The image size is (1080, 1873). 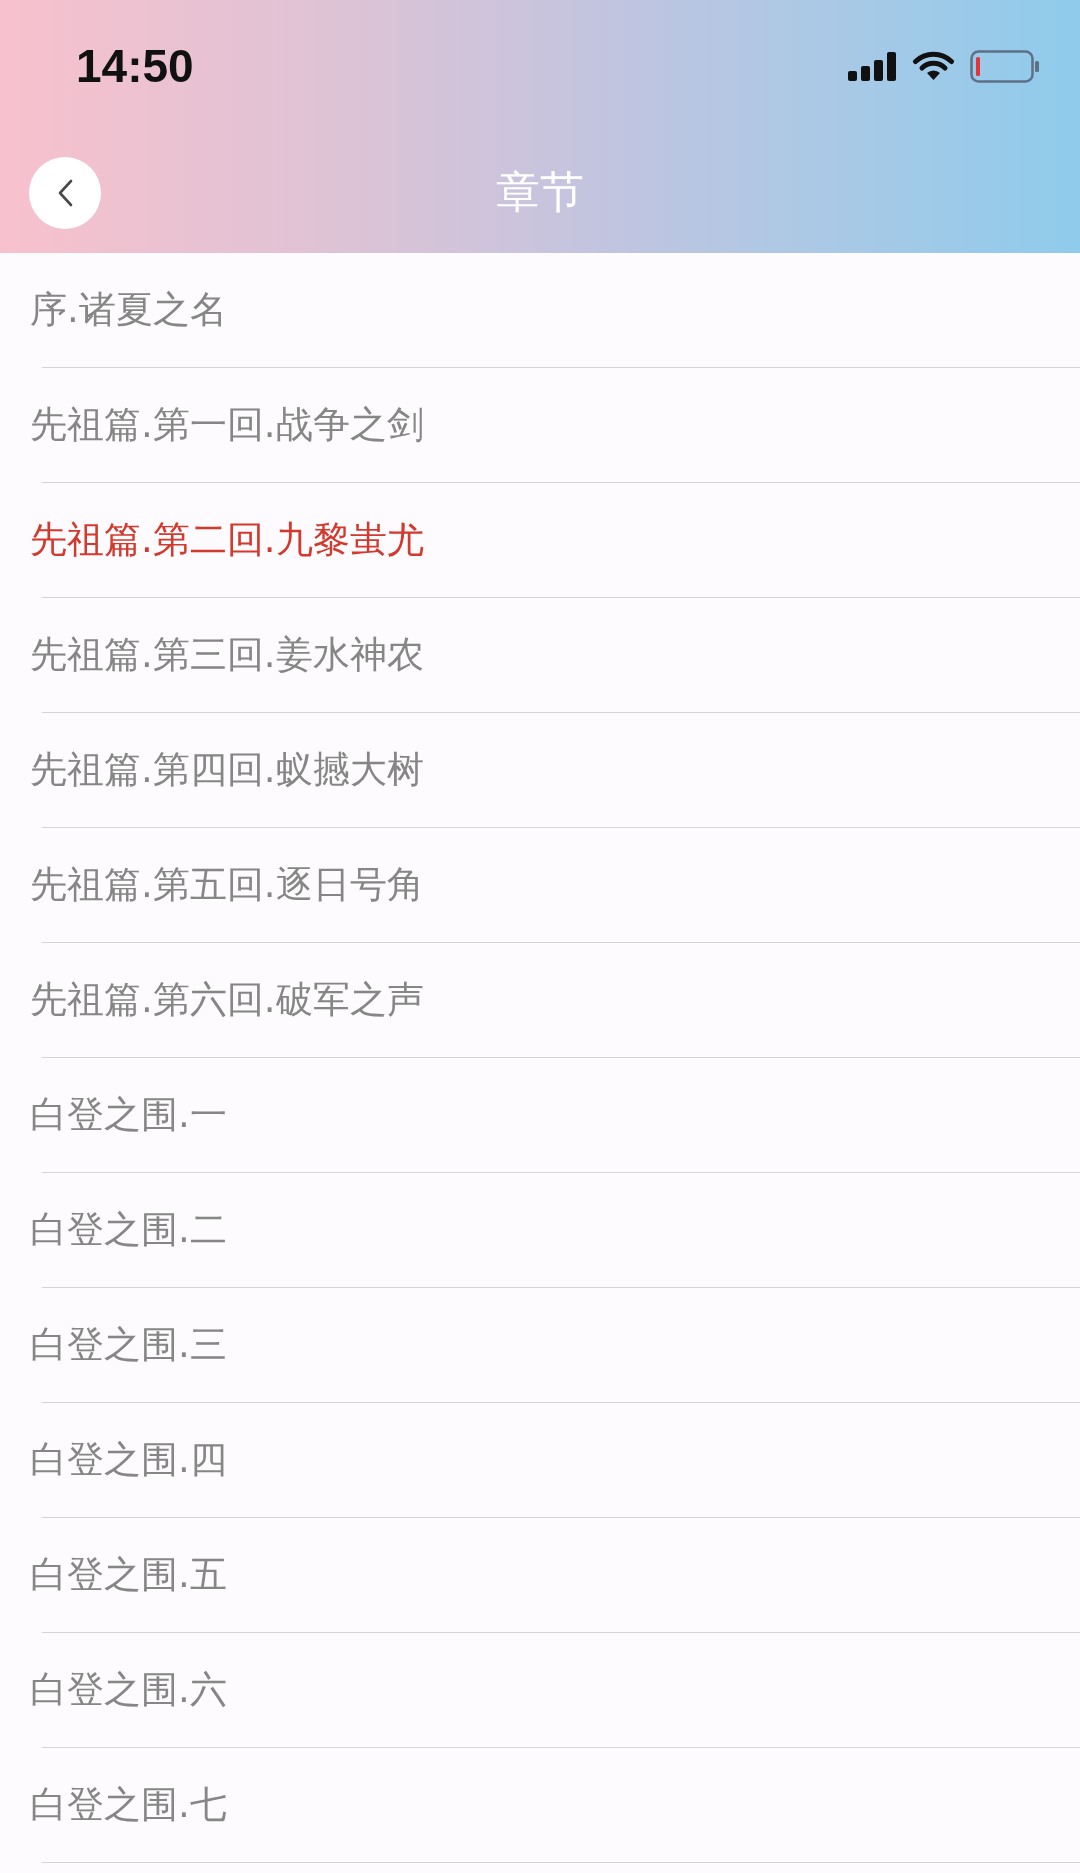 I want to click on chapter-item: 先祖篇.第五回.逐日号角, so click(x=227, y=884).